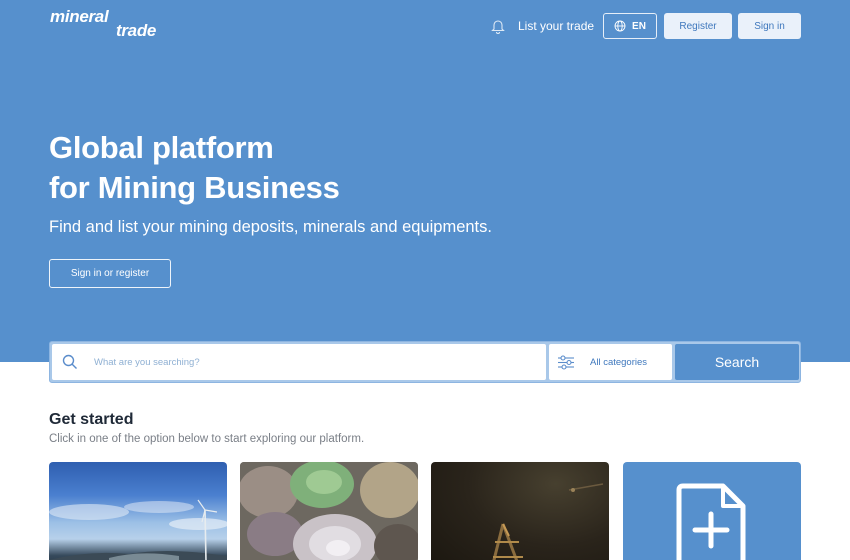 Image resolution: width=850 pixels, height=560 pixels. I want to click on get-started-title: Get started, so click(91, 419).